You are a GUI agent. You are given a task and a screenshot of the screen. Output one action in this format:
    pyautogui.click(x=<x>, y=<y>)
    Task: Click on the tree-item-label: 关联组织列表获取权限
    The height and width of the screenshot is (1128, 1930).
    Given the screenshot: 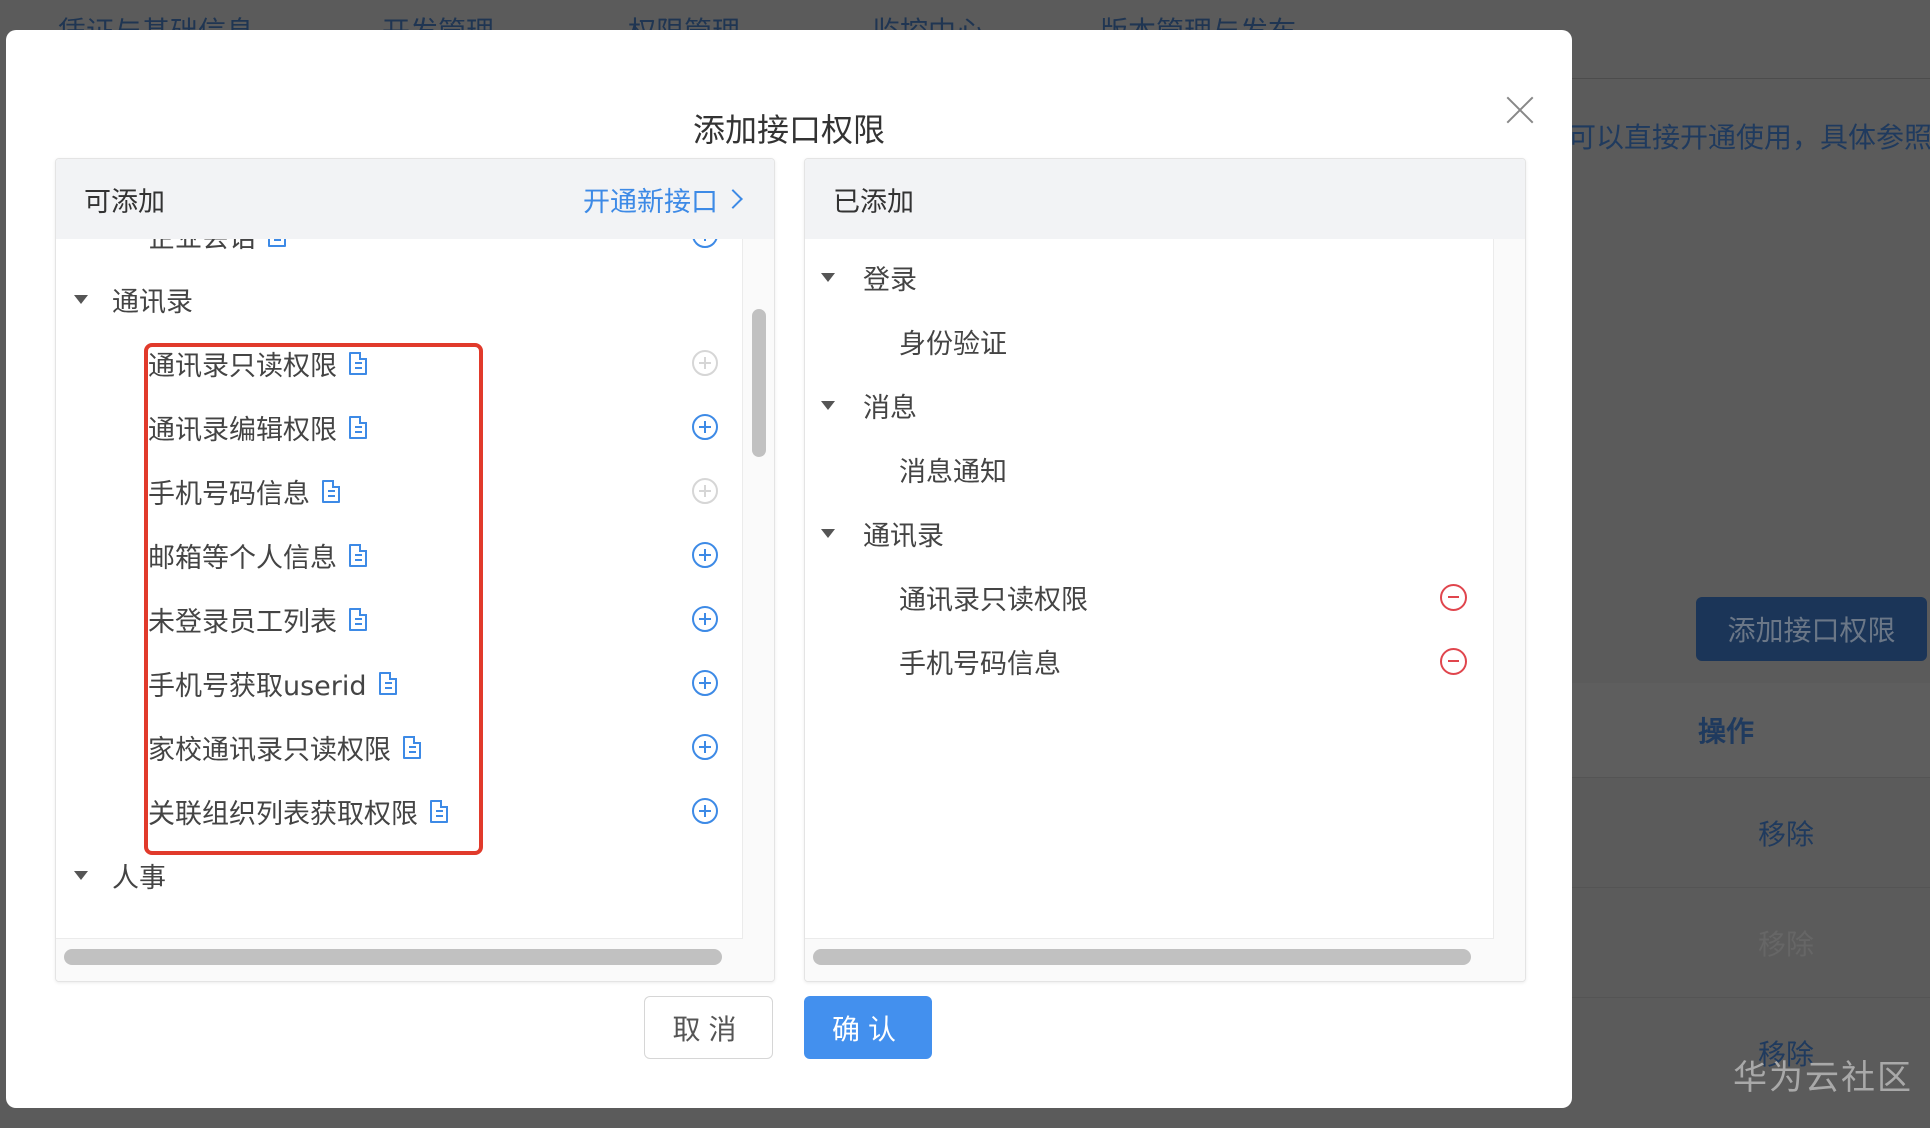 What is the action you would take?
    pyautogui.click(x=298, y=811)
    